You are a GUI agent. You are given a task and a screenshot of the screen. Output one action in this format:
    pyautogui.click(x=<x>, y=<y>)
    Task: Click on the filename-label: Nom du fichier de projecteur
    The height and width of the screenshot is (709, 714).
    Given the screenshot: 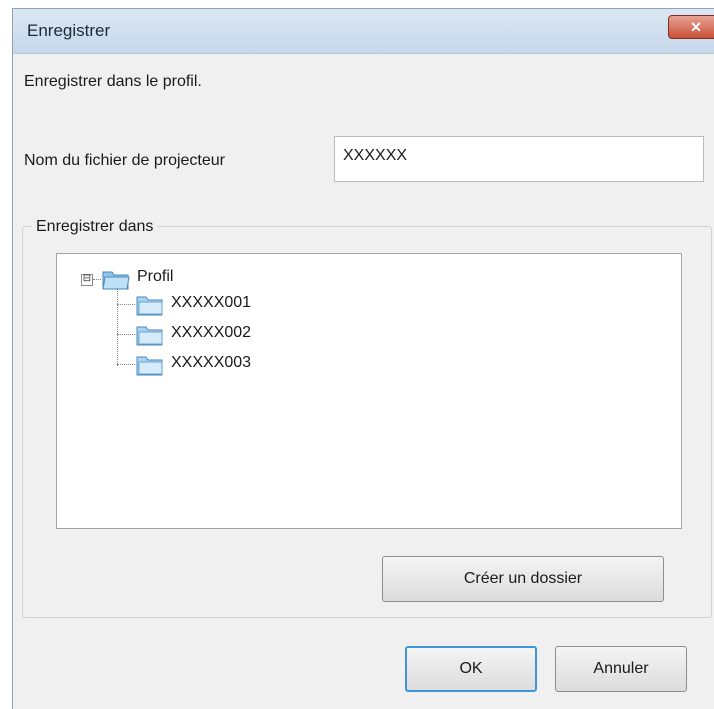 What is the action you would take?
    pyautogui.click(x=124, y=160)
    